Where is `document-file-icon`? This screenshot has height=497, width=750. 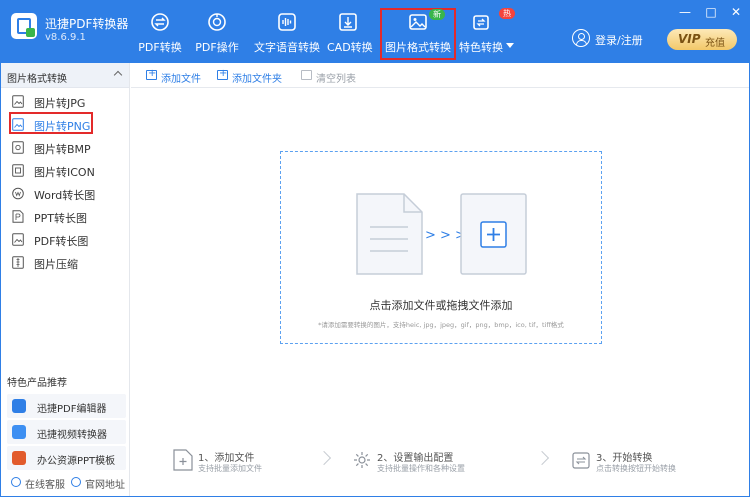
document-file-icon is located at coordinates (389, 234).